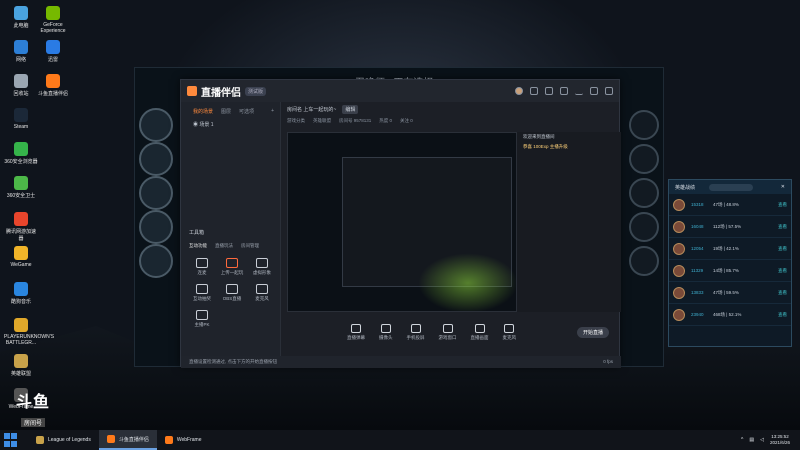  Describe the element at coordinates (250, 246) in the screenshot. I see `subtab-room: 房间管理` at that location.